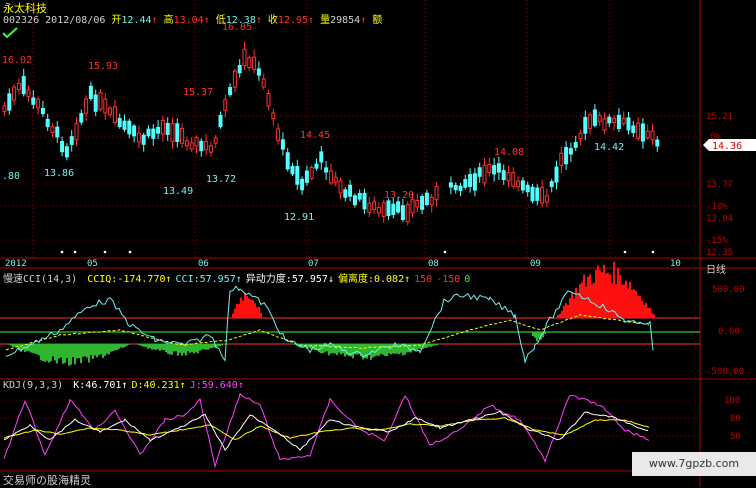  I want to click on kdj-item: K:46.701↑, so click(100, 385).